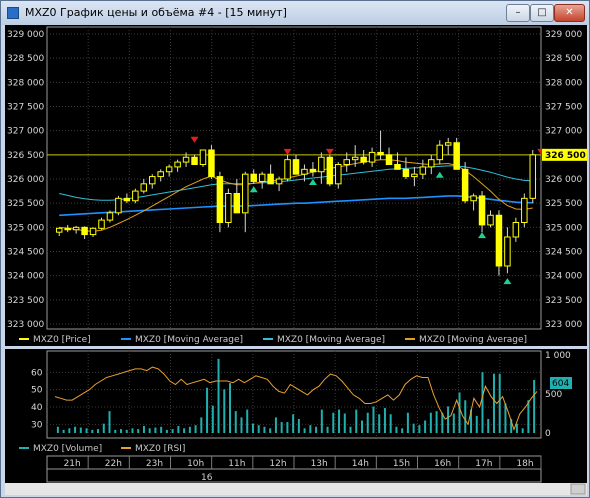 The height and width of the screenshot is (498, 590). Describe the element at coordinates (62, 340) in the screenshot. I see `legend-price: MXZ0 [Price]` at that location.